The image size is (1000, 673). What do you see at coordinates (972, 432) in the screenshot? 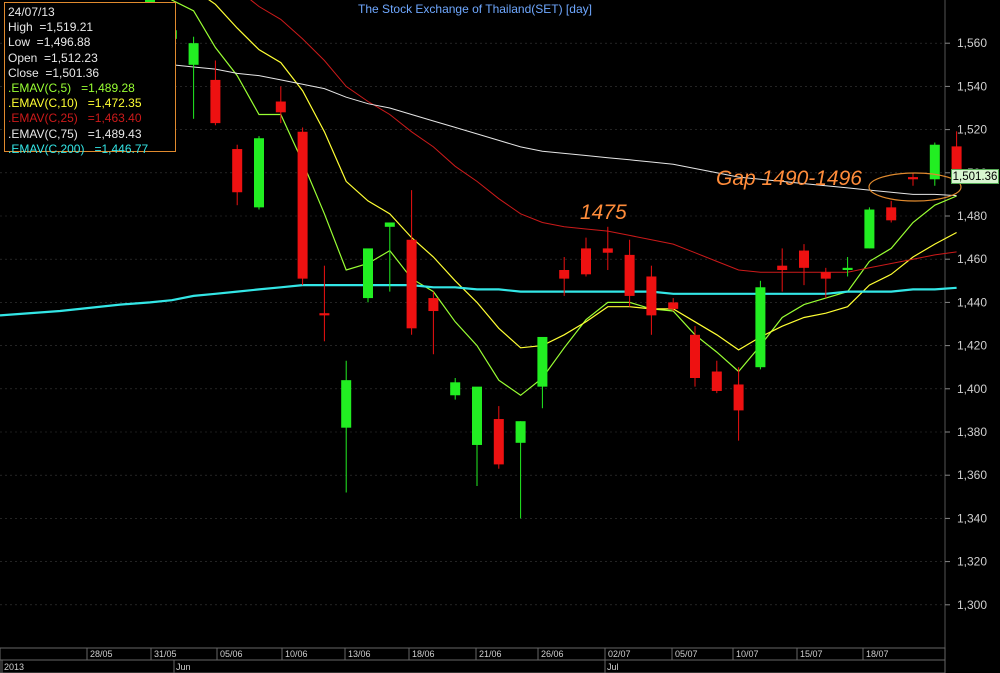
I see `y-tick-label: 1,380` at bounding box center [972, 432].